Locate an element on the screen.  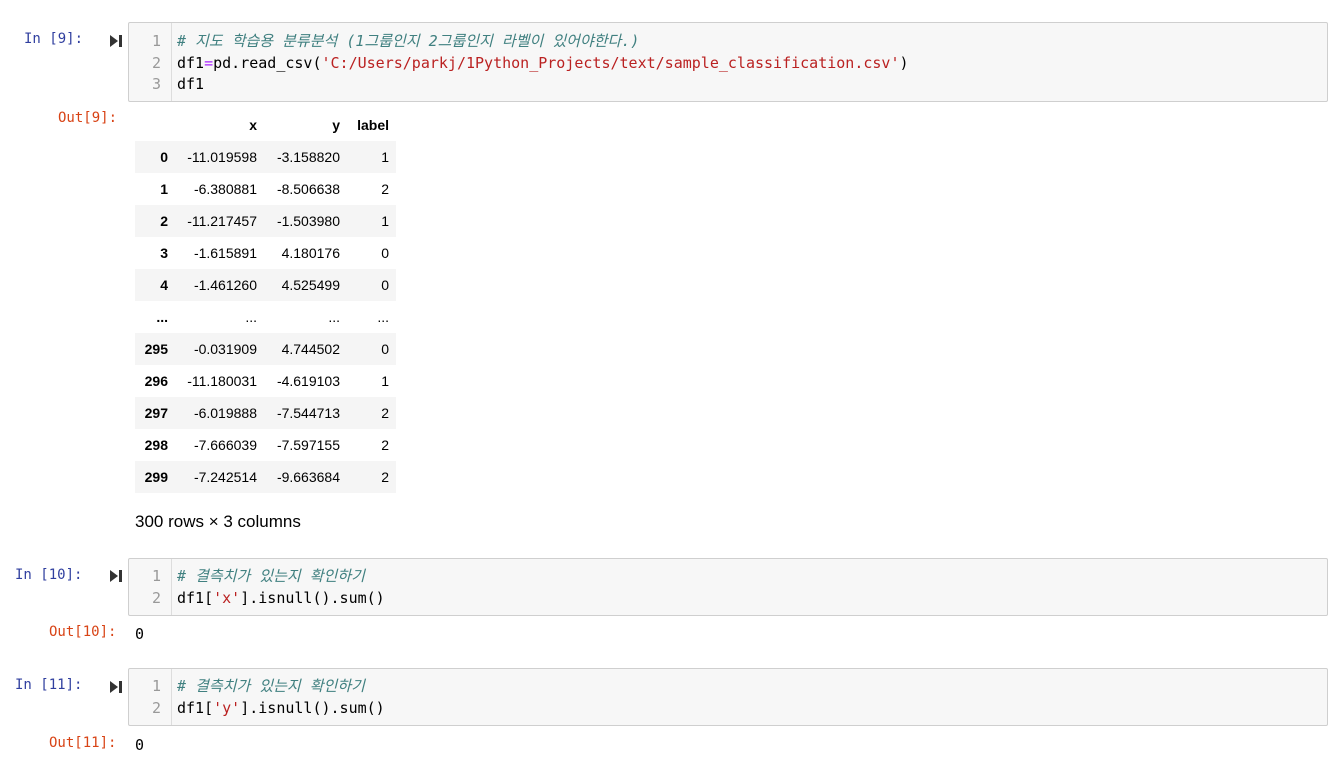
table-cell: -1.461260 is located at coordinates (225, 285).